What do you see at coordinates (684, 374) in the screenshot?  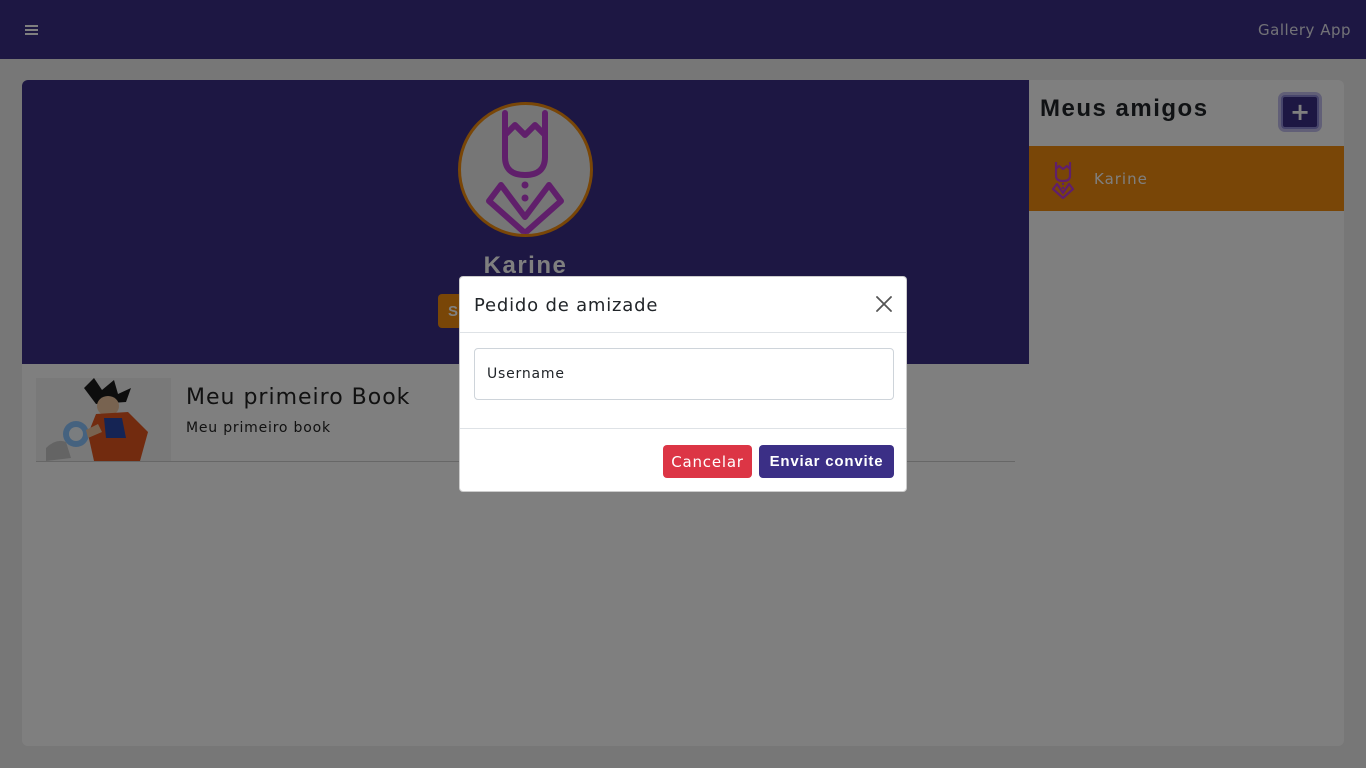 I see `username-input` at bounding box center [684, 374].